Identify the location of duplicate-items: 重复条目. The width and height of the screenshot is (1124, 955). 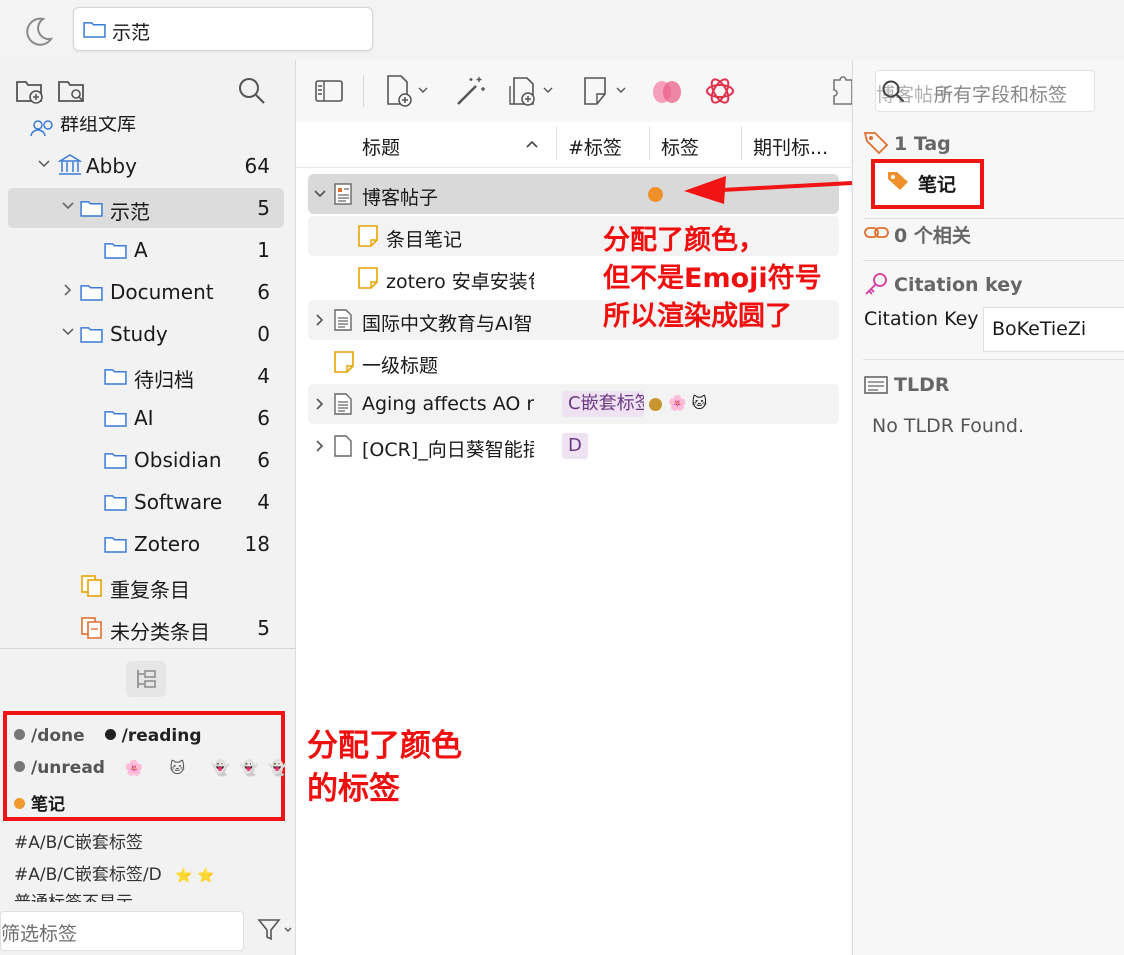
(146, 586).